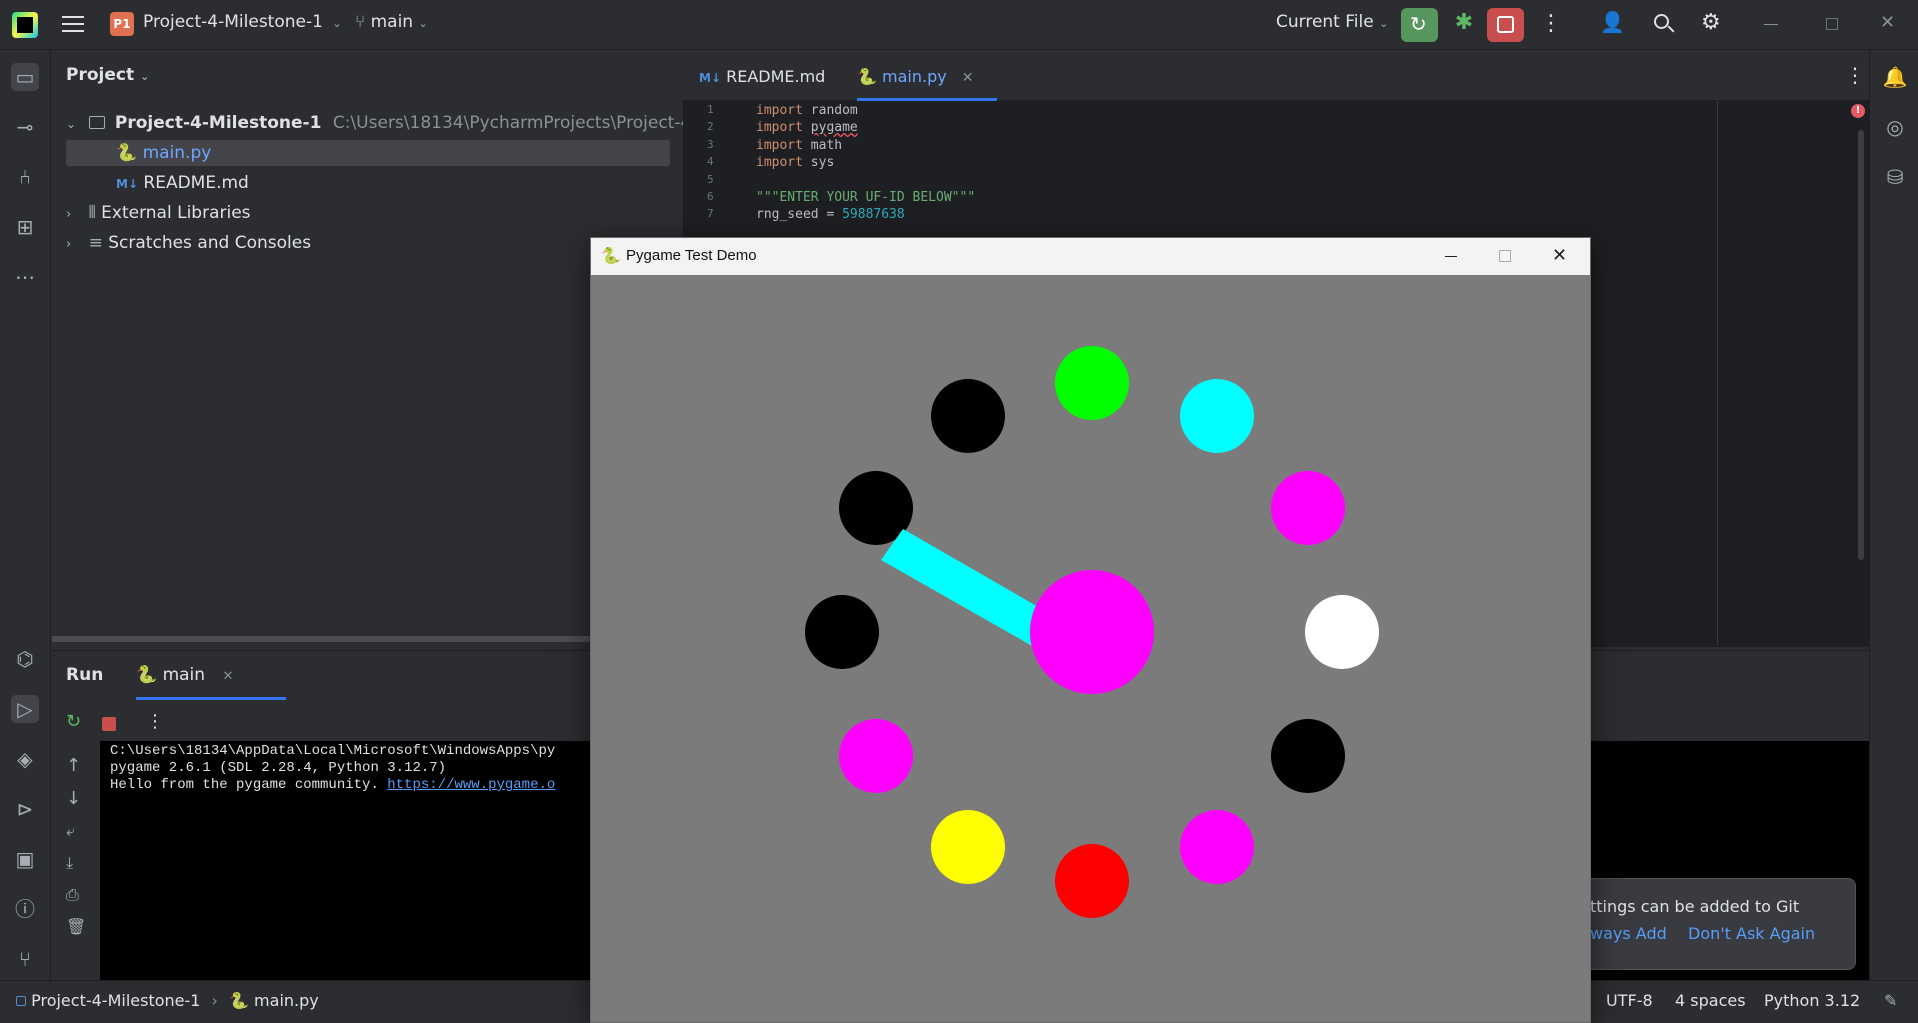 This screenshot has height=1023, width=1918. Describe the element at coordinates (163, 153) in the screenshot. I see `tree-file-main-py: 🐍 main.py` at that location.